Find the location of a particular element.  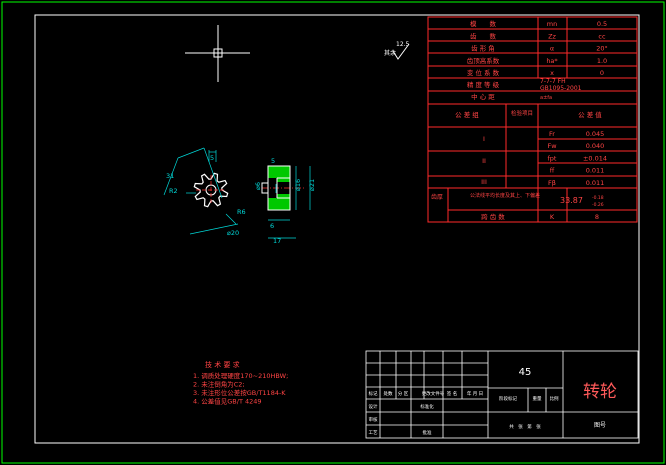

tech-requirement-item: 2. 未注倒角为C2; is located at coordinates (219, 384).